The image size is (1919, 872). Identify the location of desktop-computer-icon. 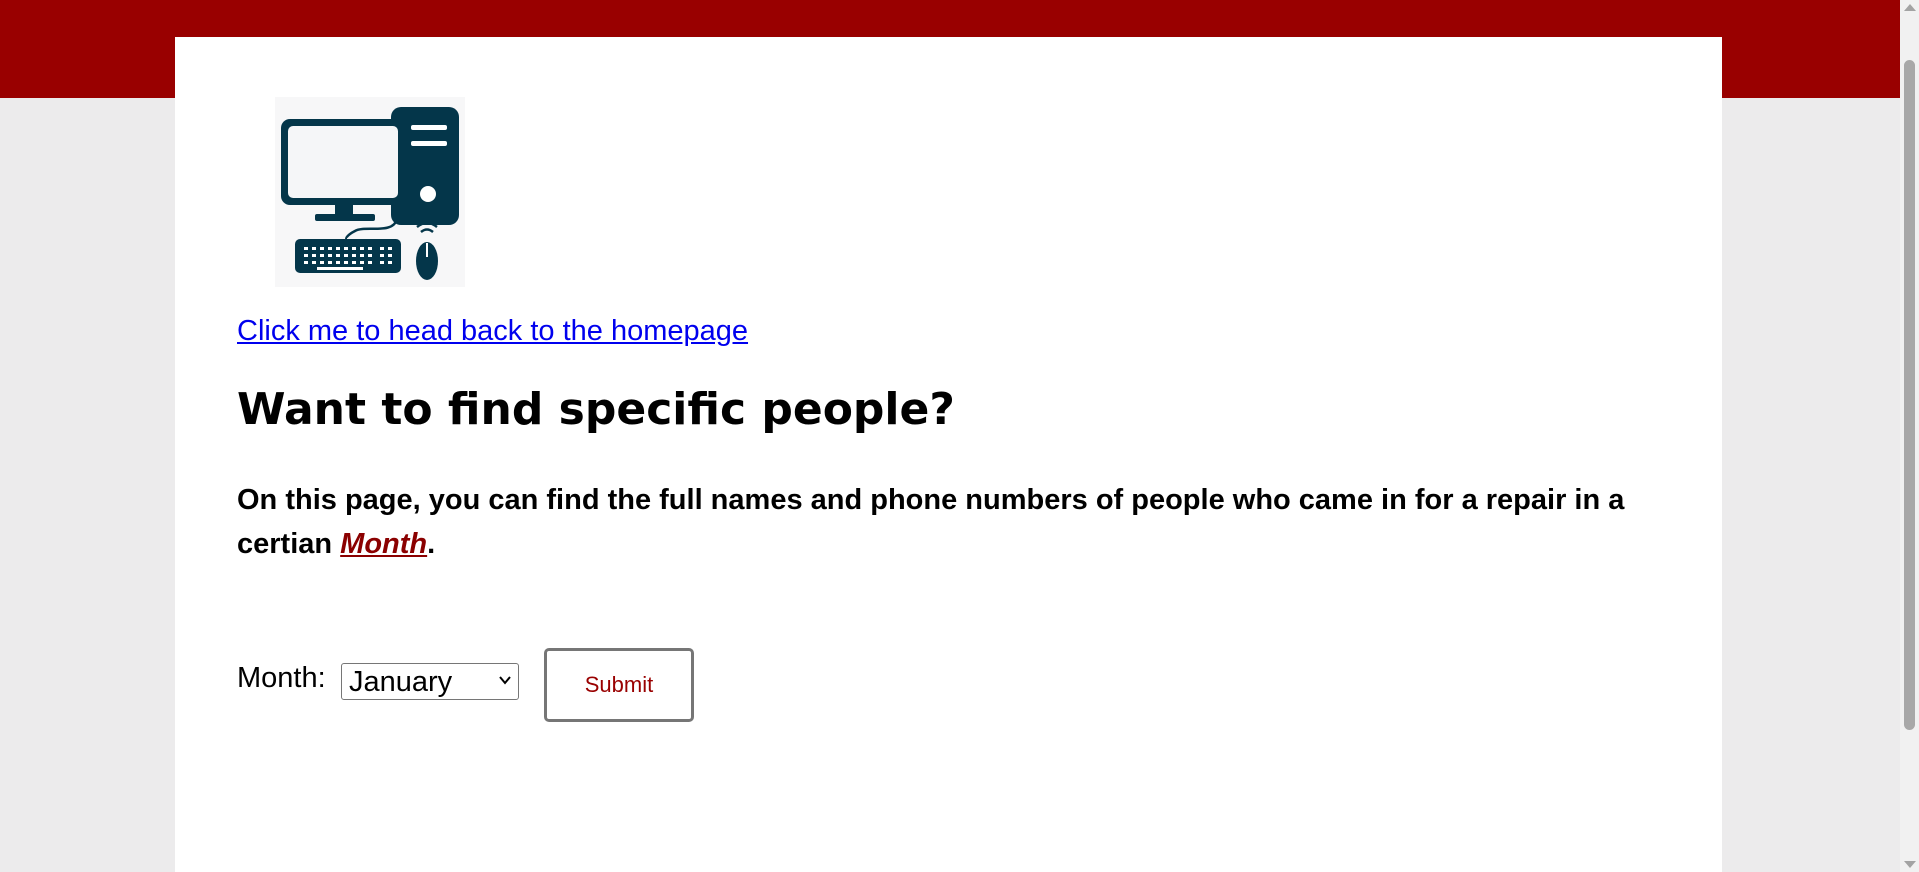
(370, 192).